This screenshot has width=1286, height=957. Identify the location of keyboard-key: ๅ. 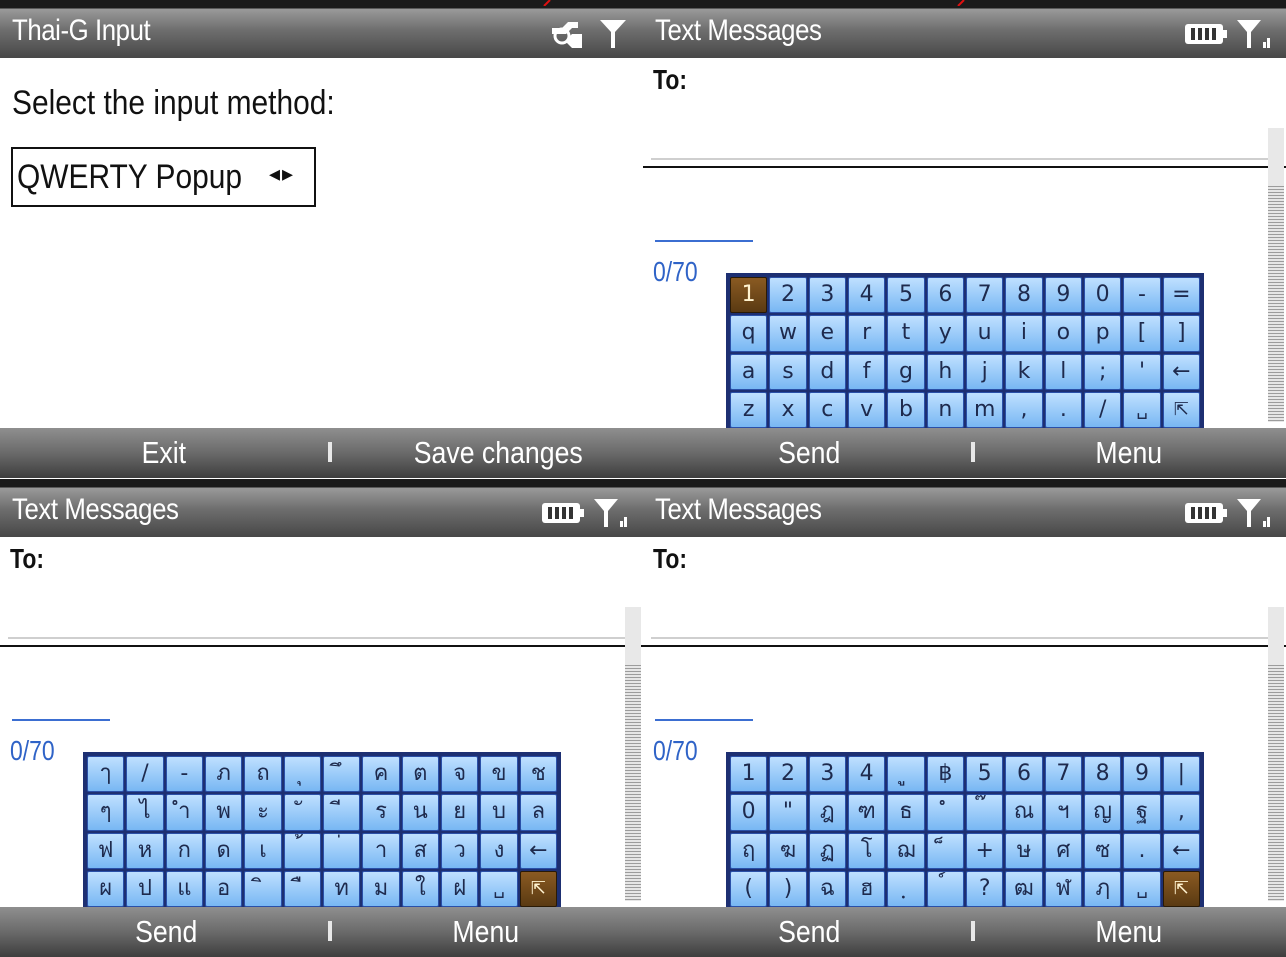
(106, 774).